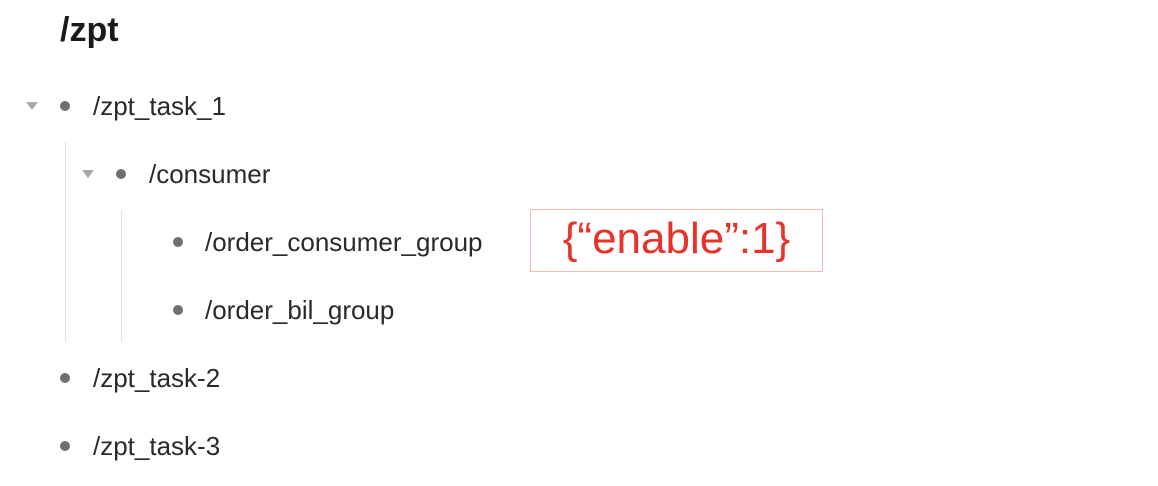 The image size is (1158, 486). I want to click on tree-item-label: /zpt_task-2, so click(157, 378).